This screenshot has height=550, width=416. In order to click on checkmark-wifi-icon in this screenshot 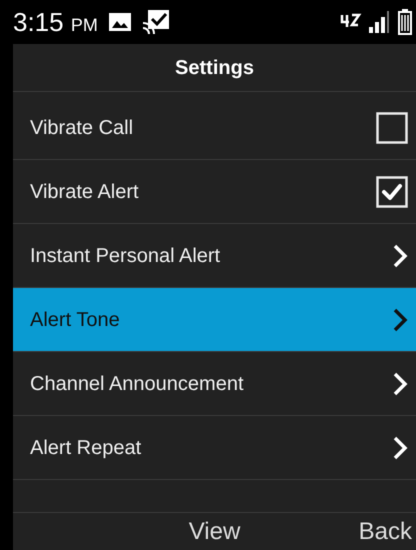, I will do `click(156, 22)`.